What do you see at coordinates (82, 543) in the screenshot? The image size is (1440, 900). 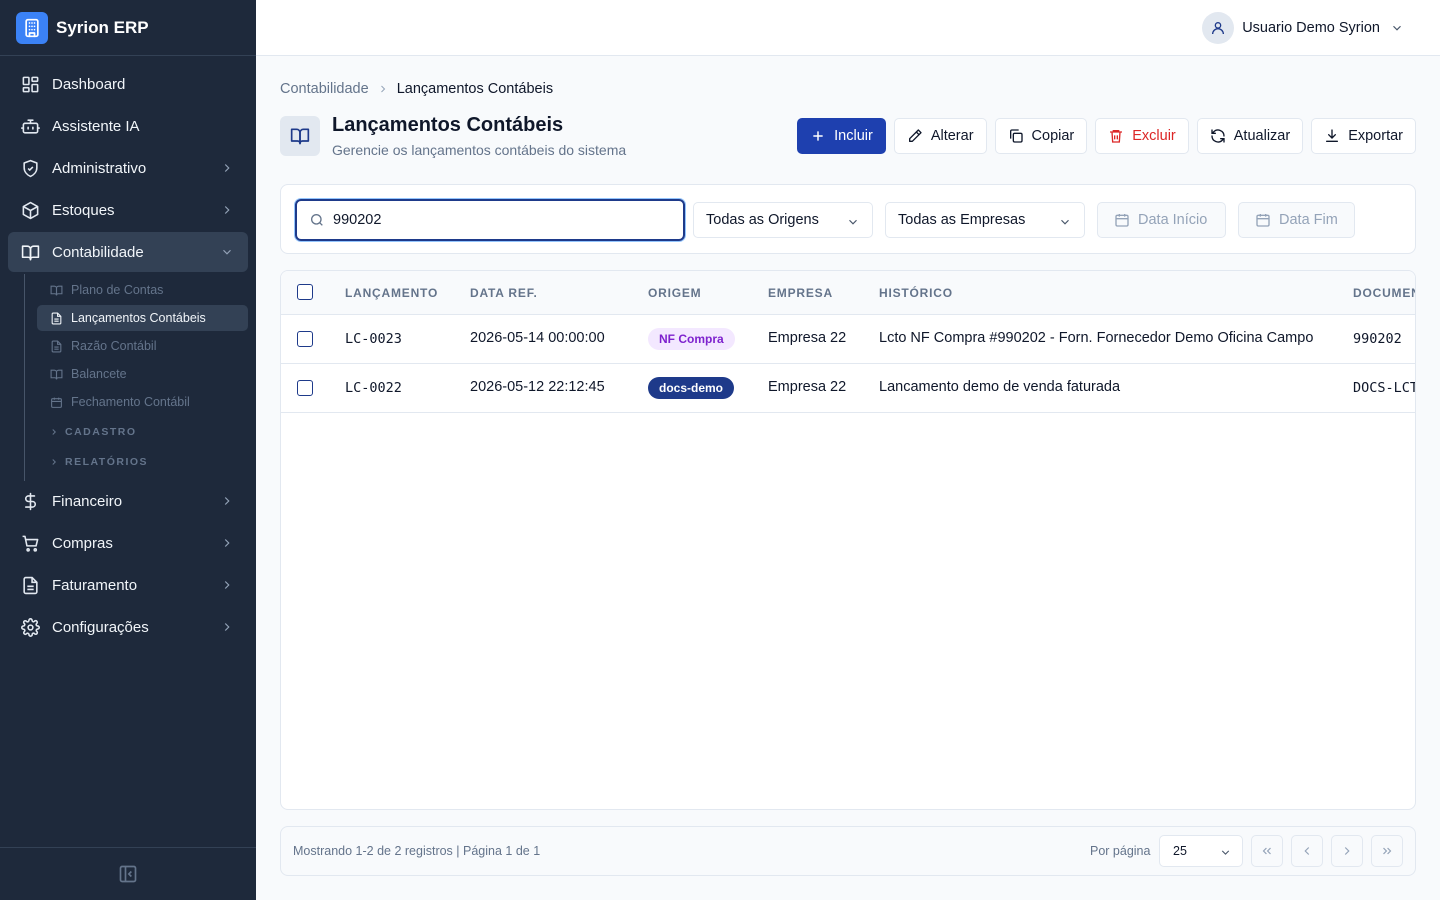 I see `sidebar-item-label: Compras` at bounding box center [82, 543].